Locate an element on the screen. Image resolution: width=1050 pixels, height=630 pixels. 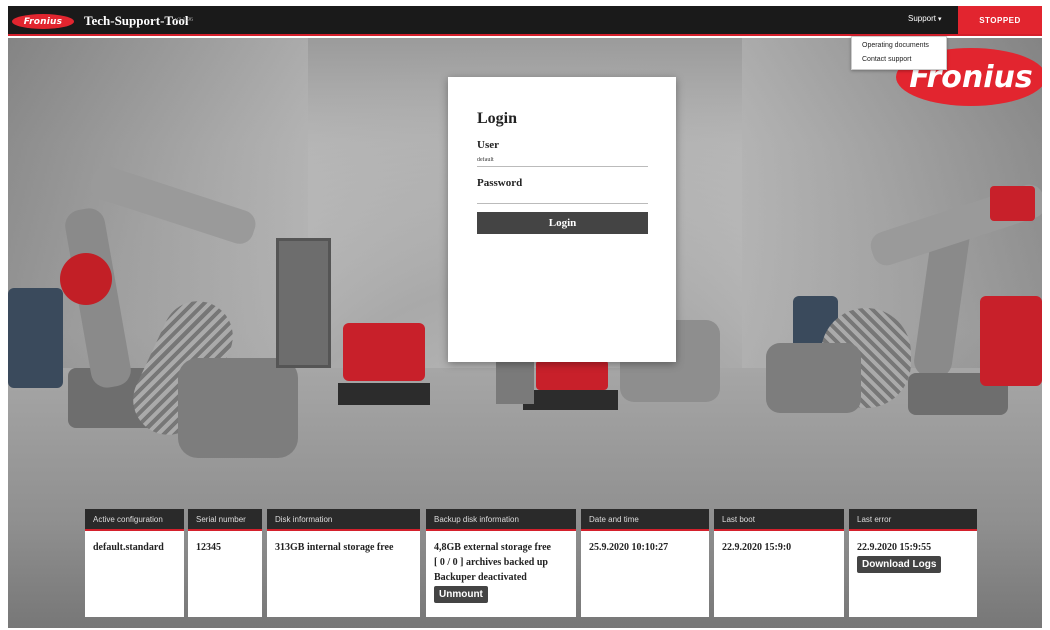
status-button: STOPPED is located at coordinates (1000, 20).